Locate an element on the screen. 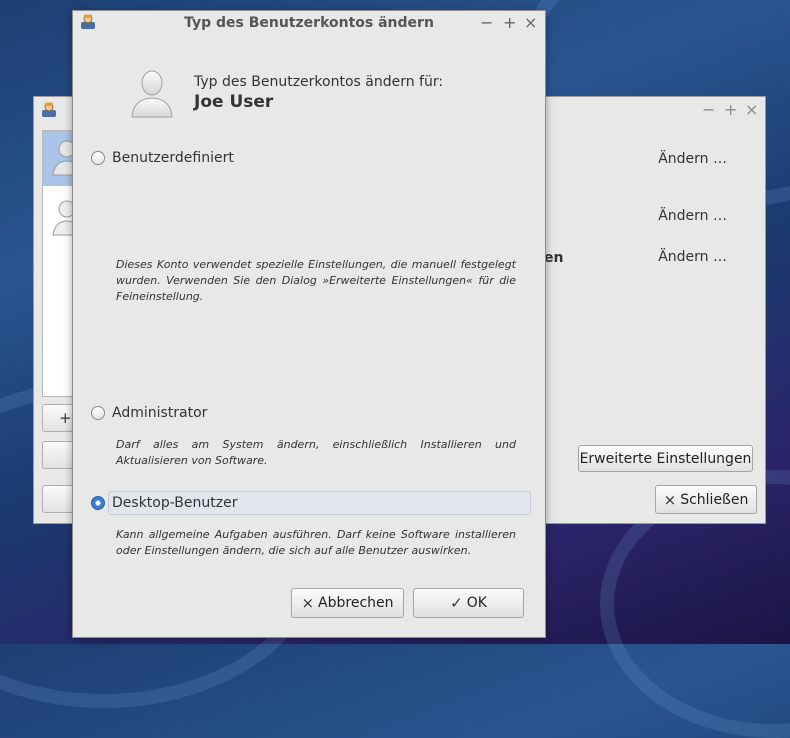  advanced-settings-button: Erweiterte Einstellungen is located at coordinates (665, 458).